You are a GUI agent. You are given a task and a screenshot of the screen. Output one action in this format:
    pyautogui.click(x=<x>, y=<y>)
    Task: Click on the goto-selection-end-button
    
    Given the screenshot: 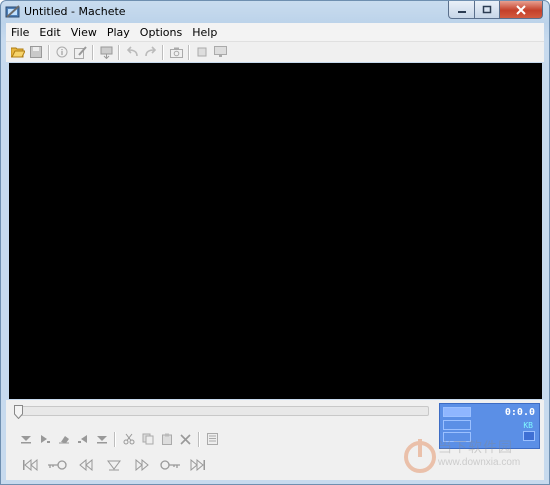 What is the action you would take?
    pyautogui.click(x=82, y=439)
    